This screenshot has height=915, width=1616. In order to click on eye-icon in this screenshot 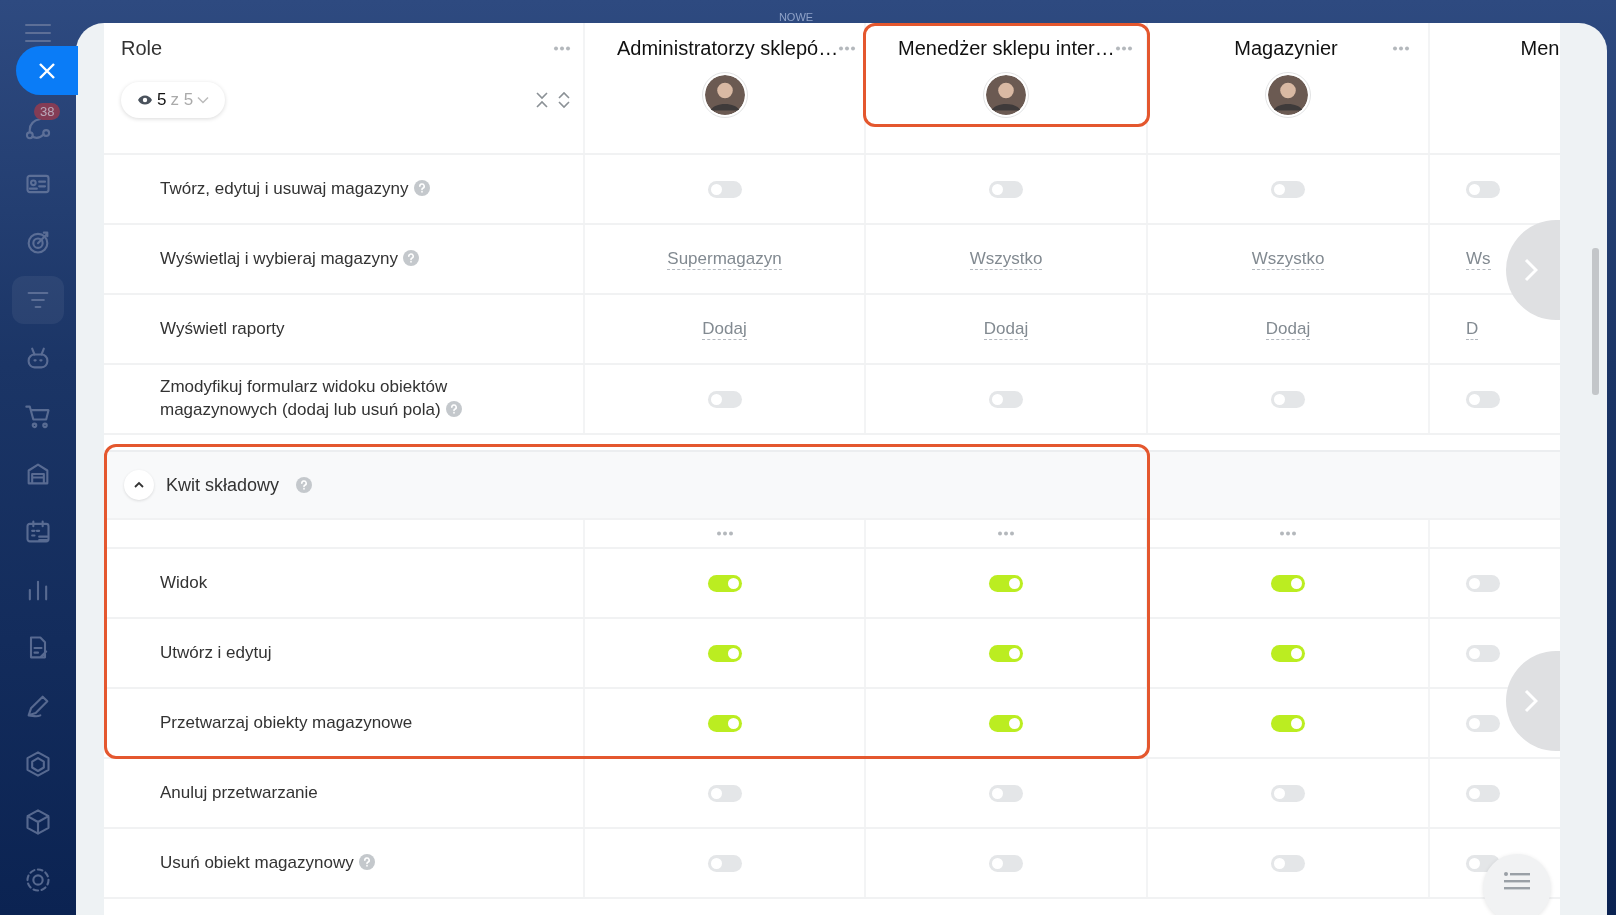, I will do `click(145, 100)`.